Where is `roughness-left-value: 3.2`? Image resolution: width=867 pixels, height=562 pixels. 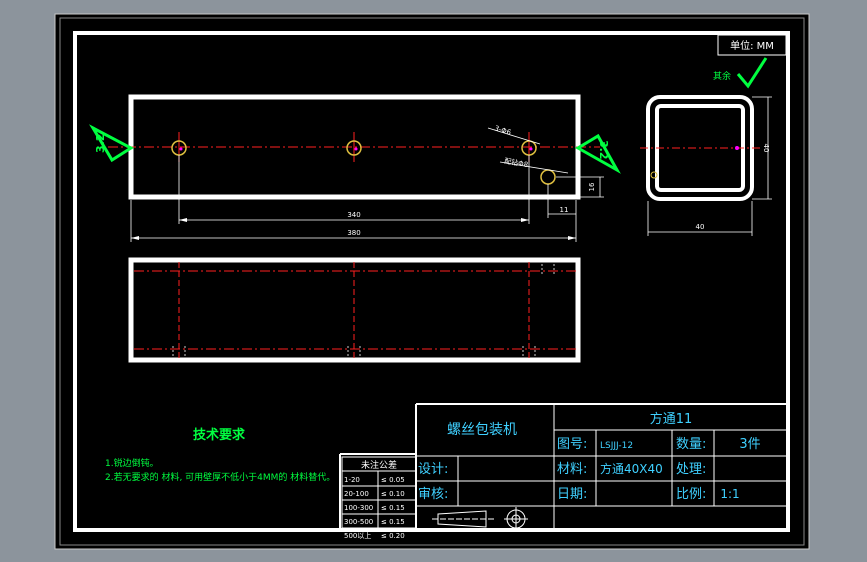 roughness-left-value: 3.2 is located at coordinates (100, 144).